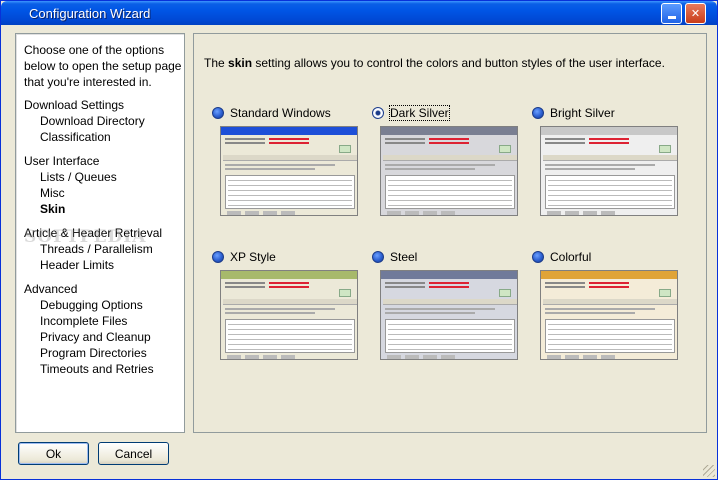 This screenshot has height=480, width=718. I want to click on skin-radio-row-colorful: Colorful, so click(607, 257).